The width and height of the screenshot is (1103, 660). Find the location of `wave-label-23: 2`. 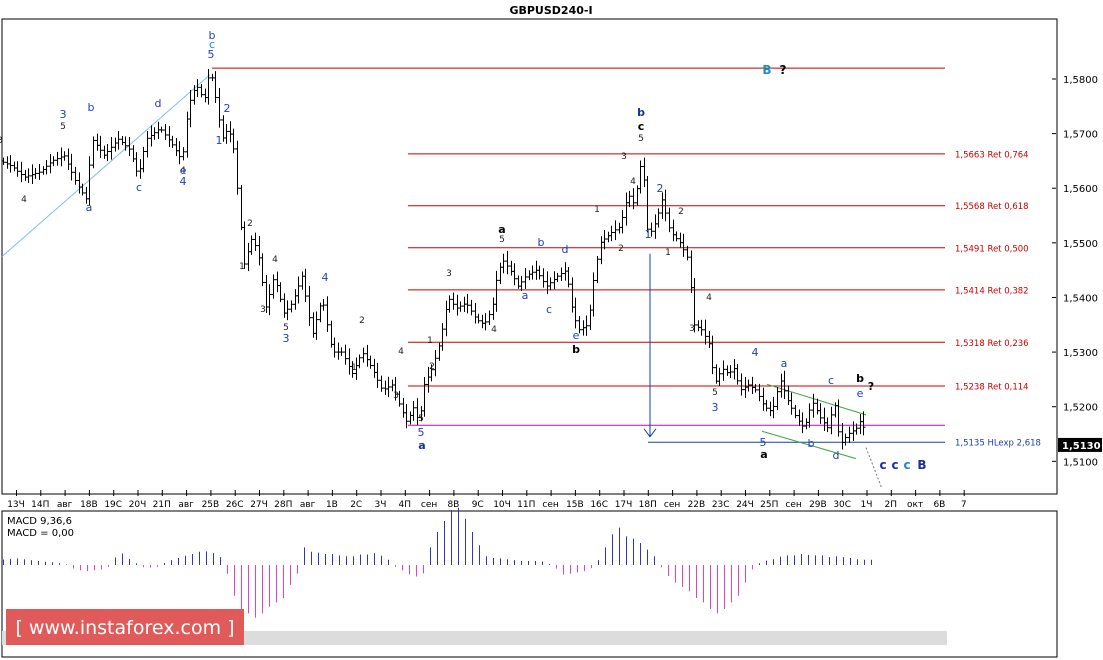

wave-label-23: 2 is located at coordinates (362, 321).